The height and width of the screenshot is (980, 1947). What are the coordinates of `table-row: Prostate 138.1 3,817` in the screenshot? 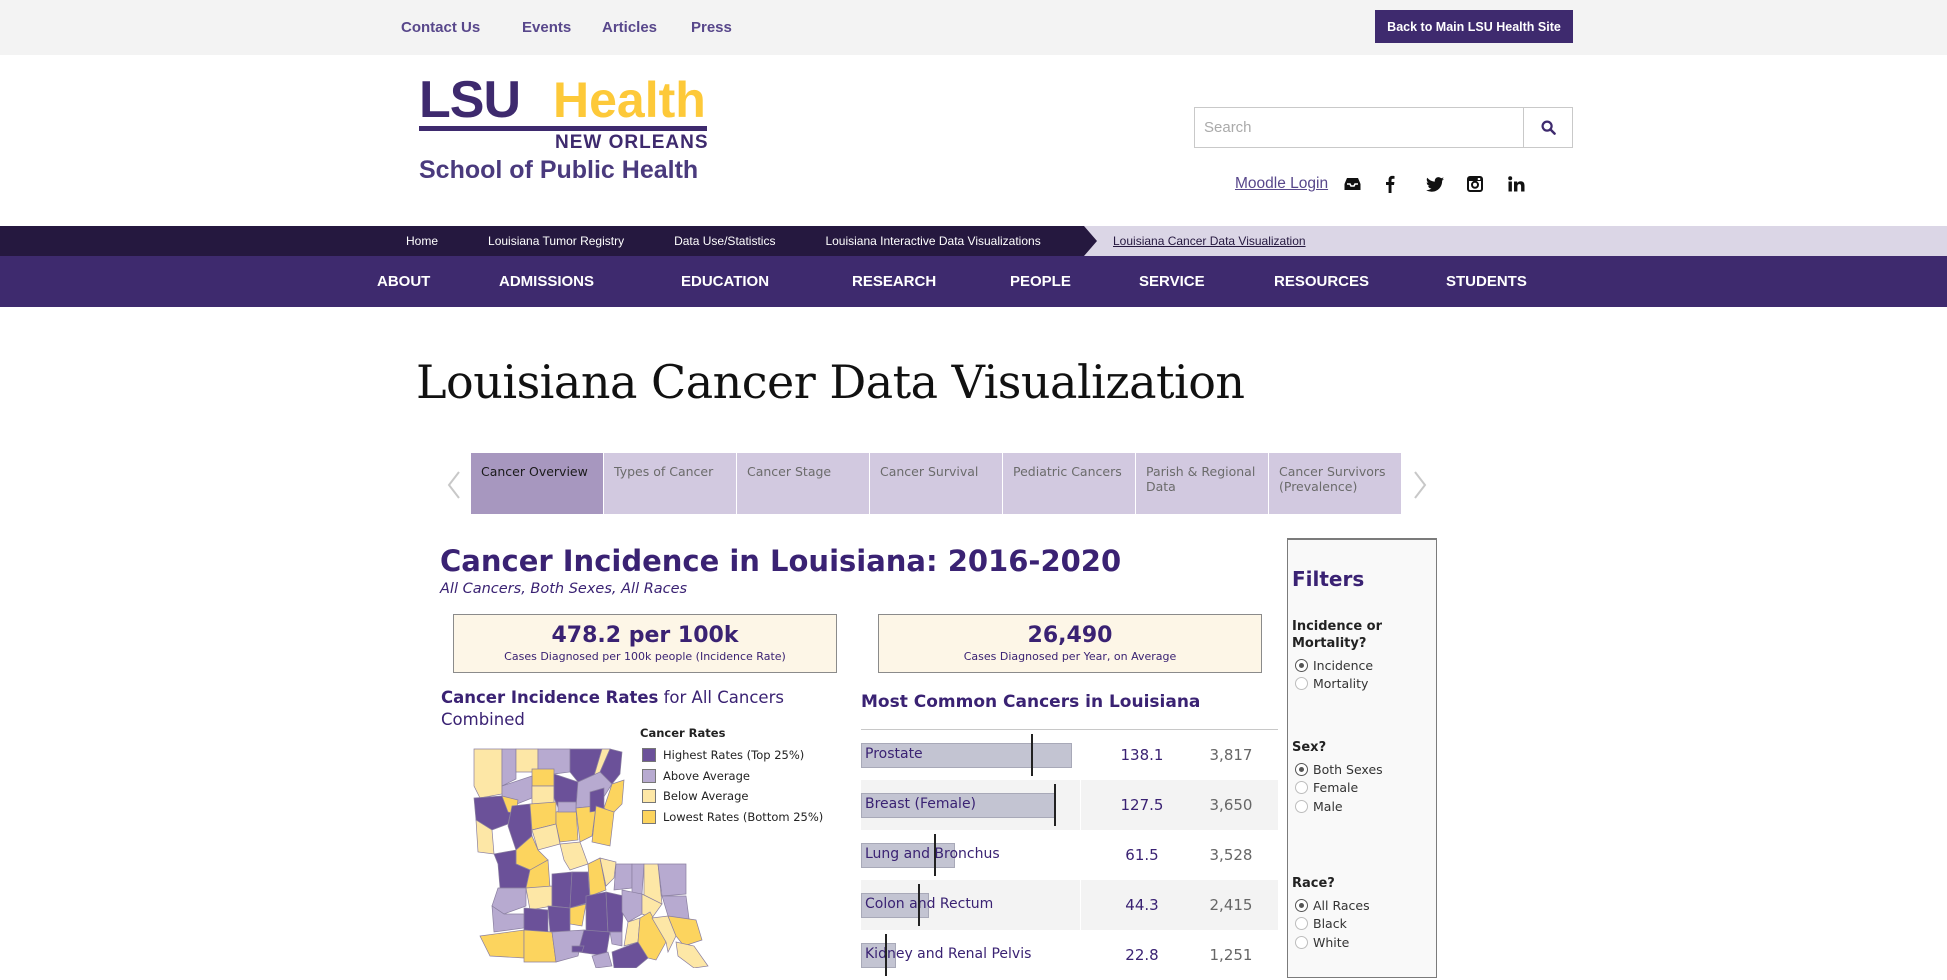 It's located at (1069, 755).